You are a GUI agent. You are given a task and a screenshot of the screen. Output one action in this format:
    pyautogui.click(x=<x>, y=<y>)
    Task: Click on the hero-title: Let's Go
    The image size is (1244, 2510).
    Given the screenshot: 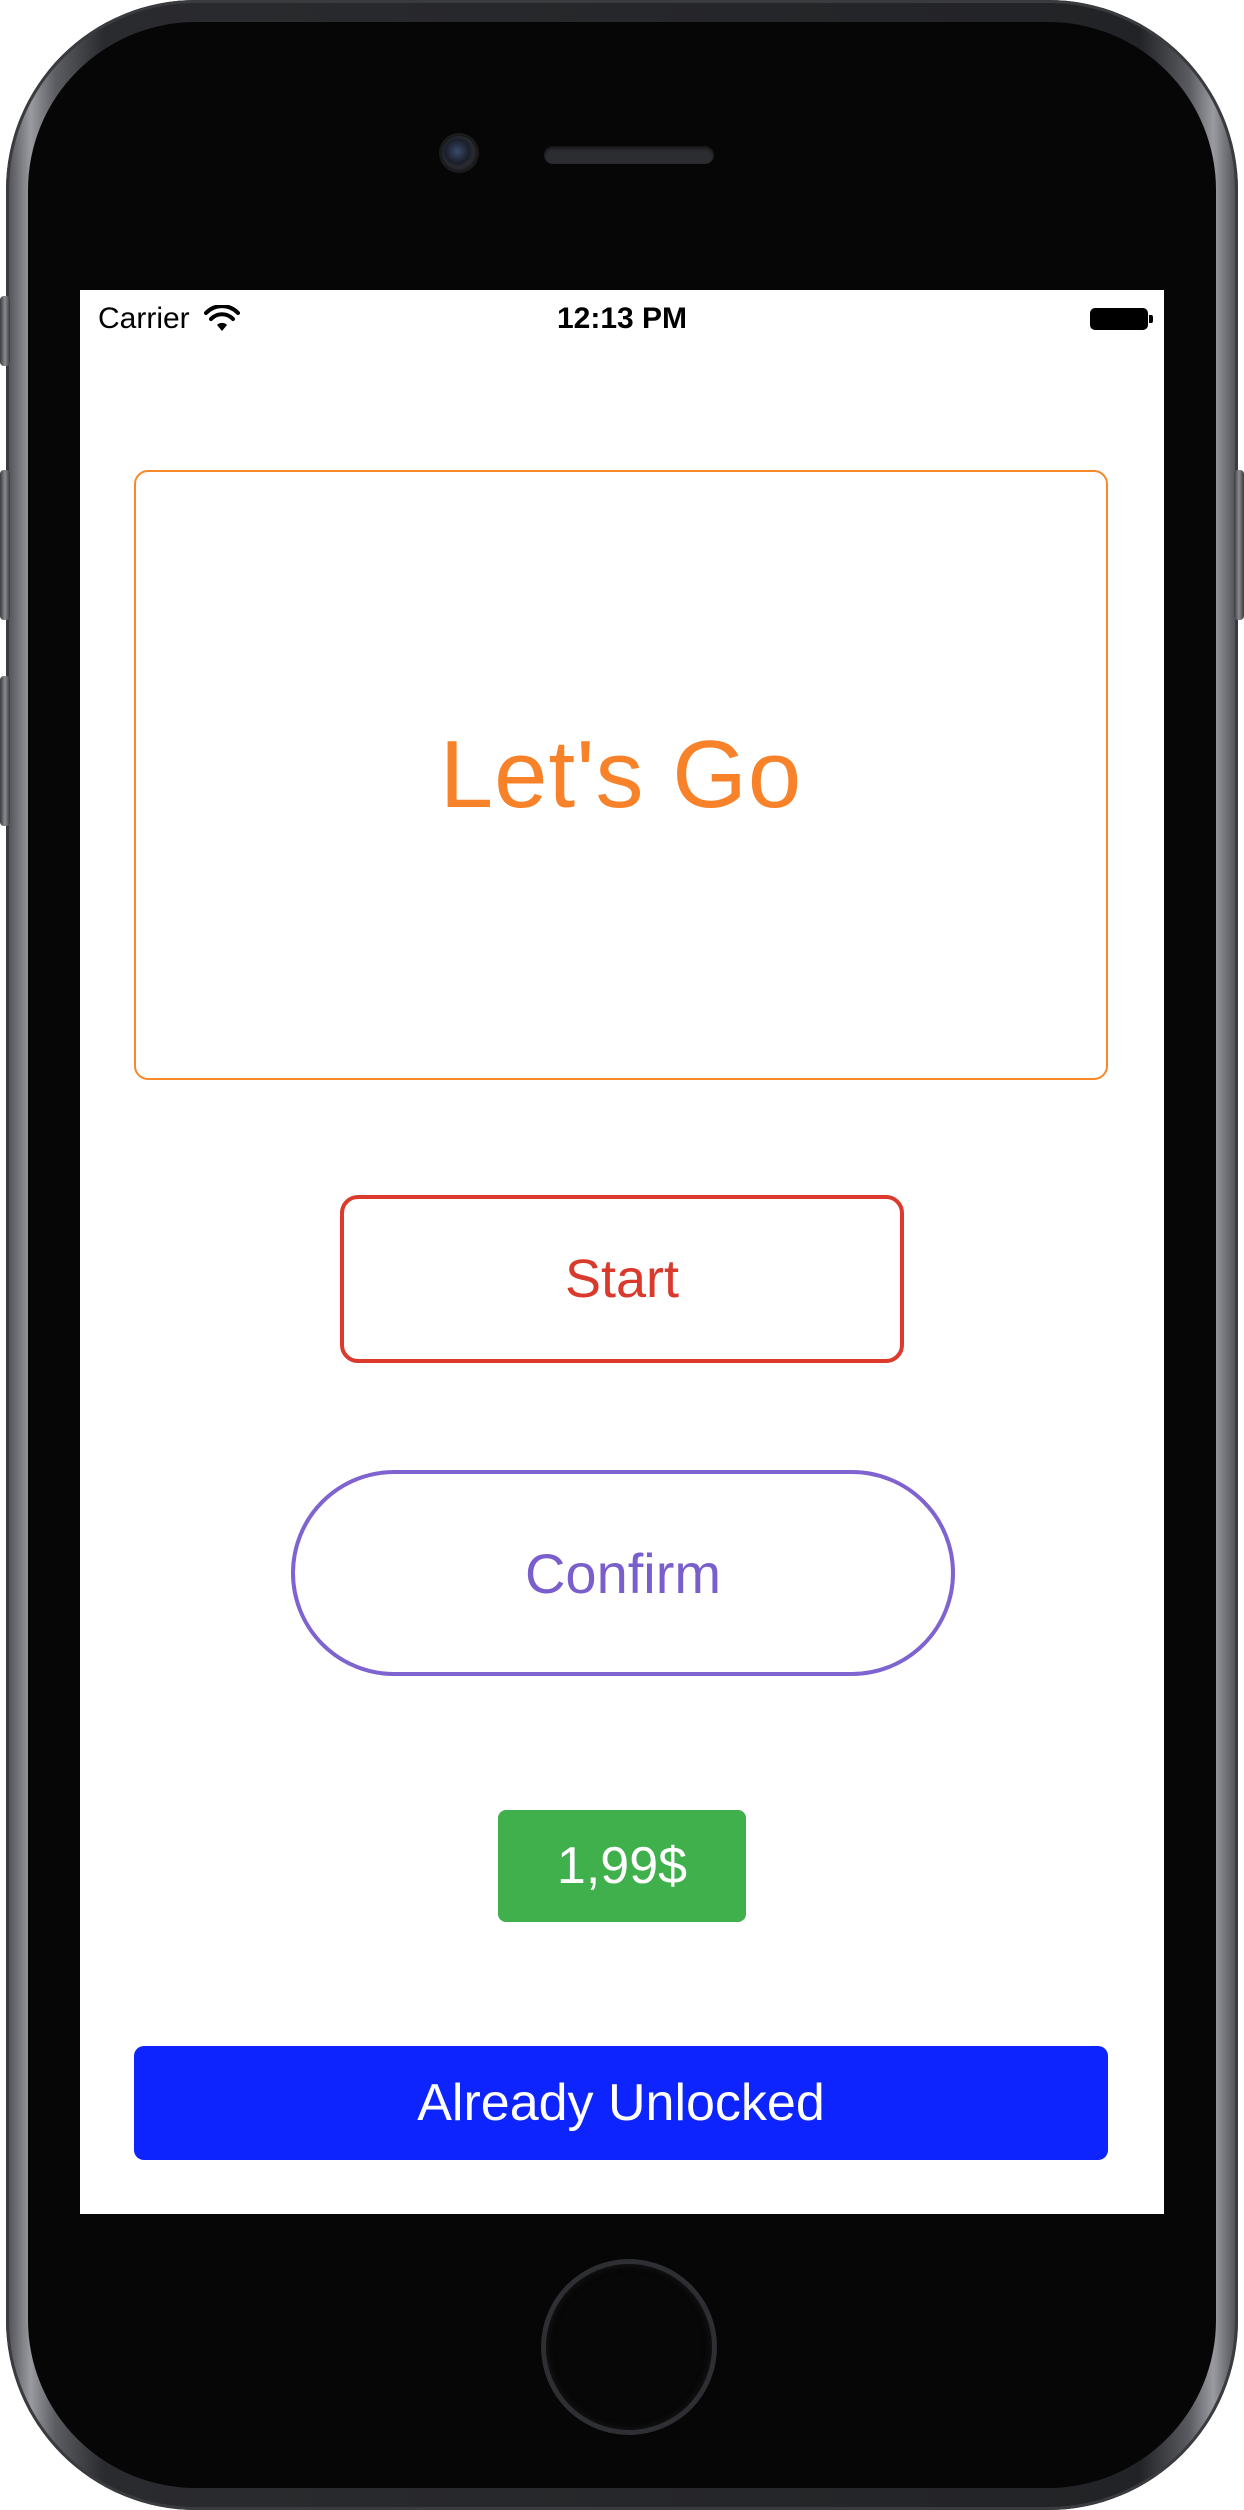 What is the action you would take?
    pyautogui.click(x=621, y=774)
    